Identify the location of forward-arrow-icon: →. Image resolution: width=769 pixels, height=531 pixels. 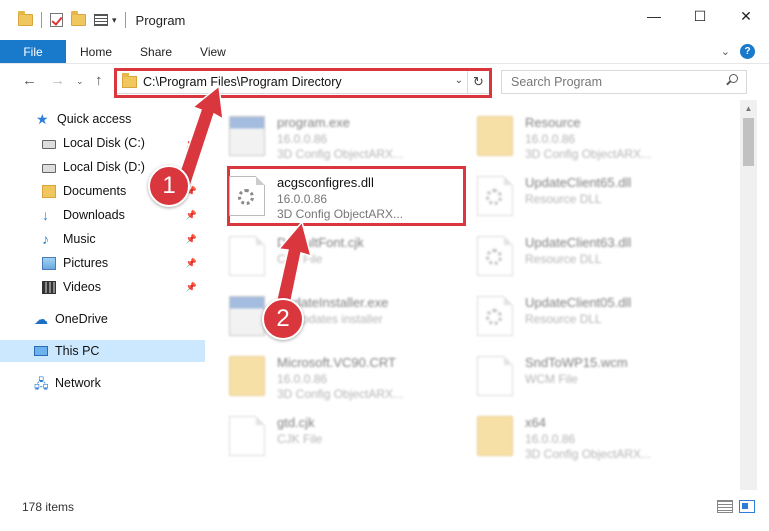
(57, 80).